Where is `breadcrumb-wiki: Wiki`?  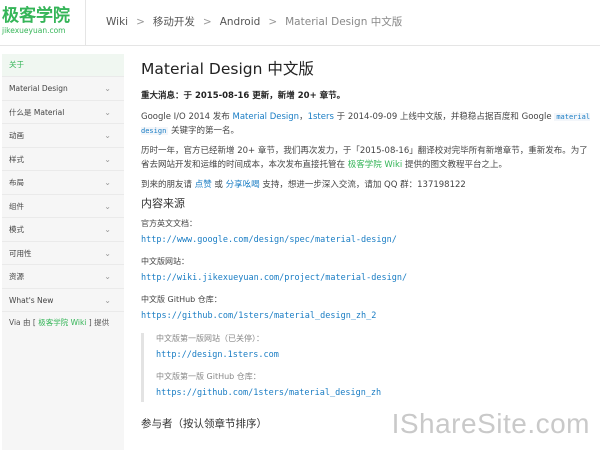 breadcrumb-wiki: Wiki is located at coordinates (117, 22).